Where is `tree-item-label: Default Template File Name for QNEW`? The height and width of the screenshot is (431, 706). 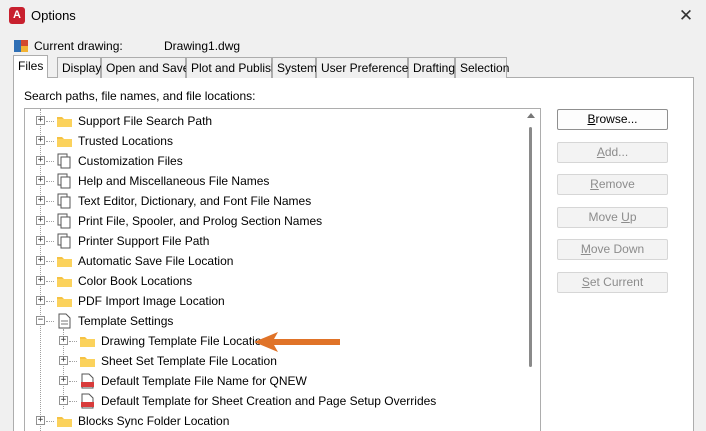
tree-item-label: Default Template File Name for QNEW is located at coordinates (204, 381).